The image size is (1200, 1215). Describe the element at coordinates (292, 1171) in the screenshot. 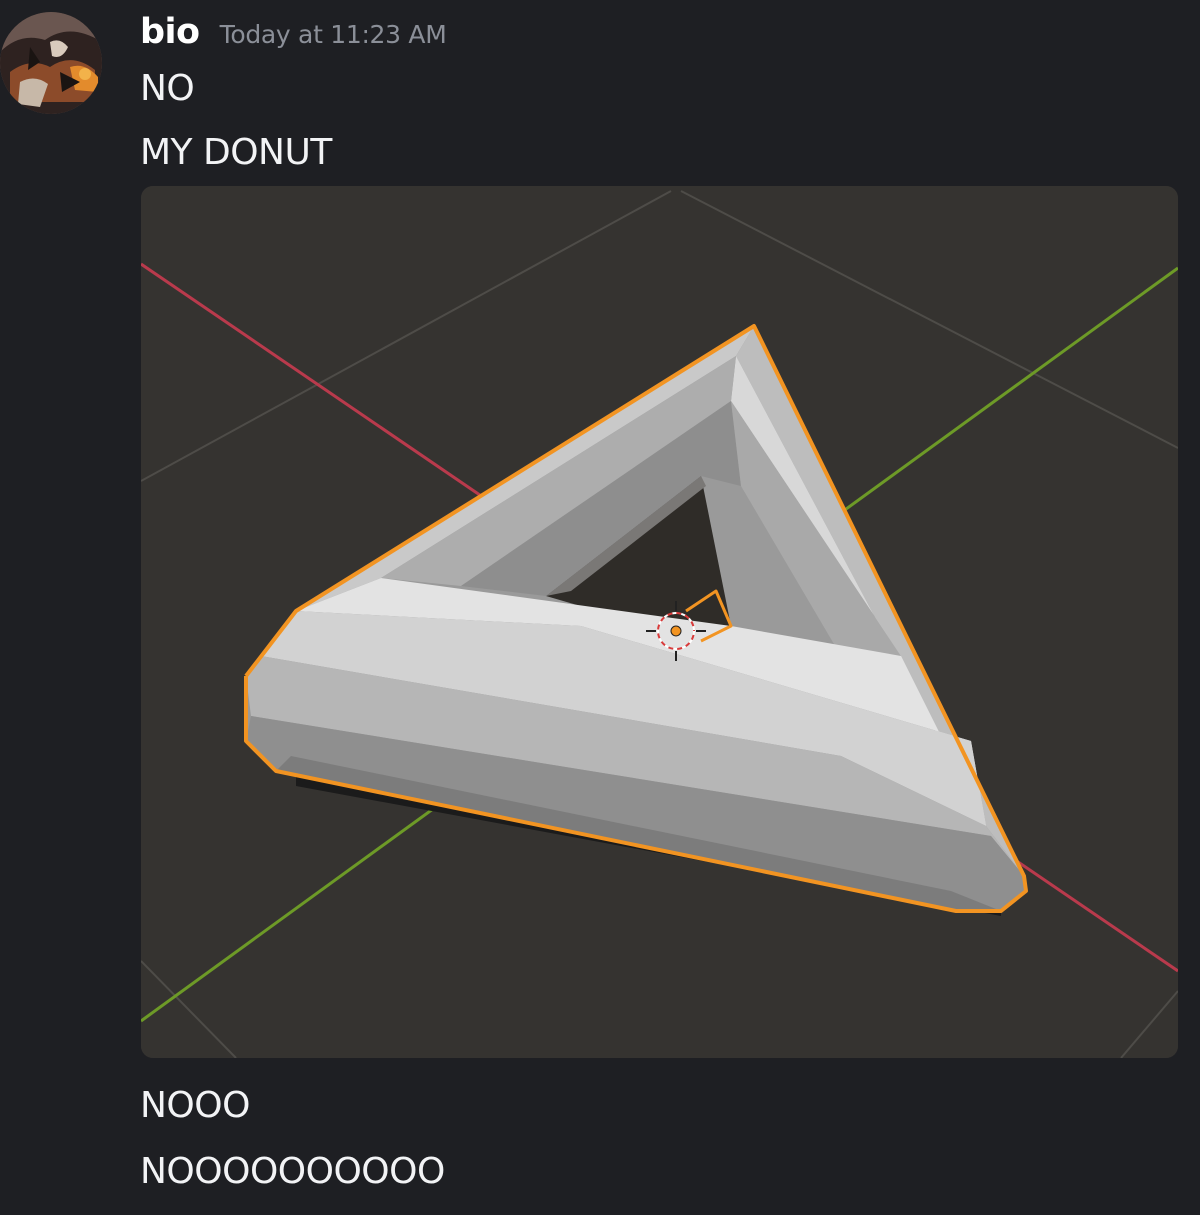

I see `message-line: NOOOOOOOOOO` at that location.